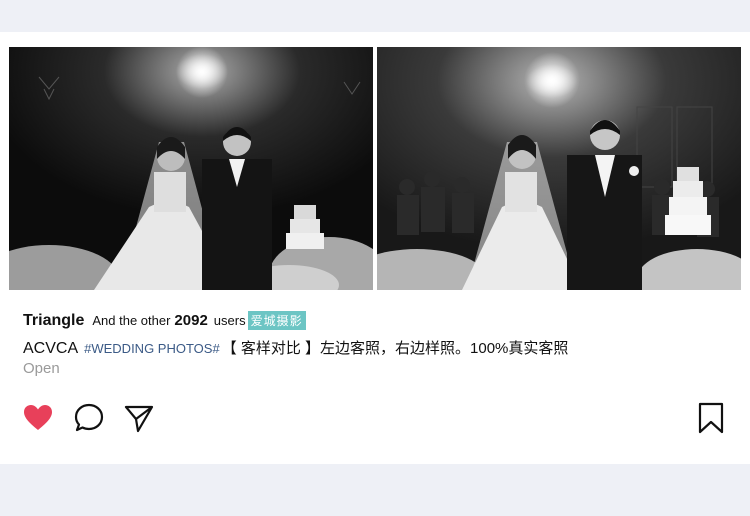 The height and width of the screenshot is (516, 750). I want to click on comment-button, so click(89, 418).